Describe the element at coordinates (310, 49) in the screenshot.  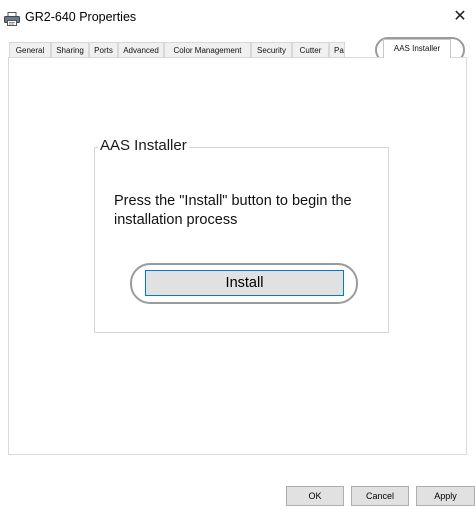
I see `tab-cutter: Cutter` at that location.